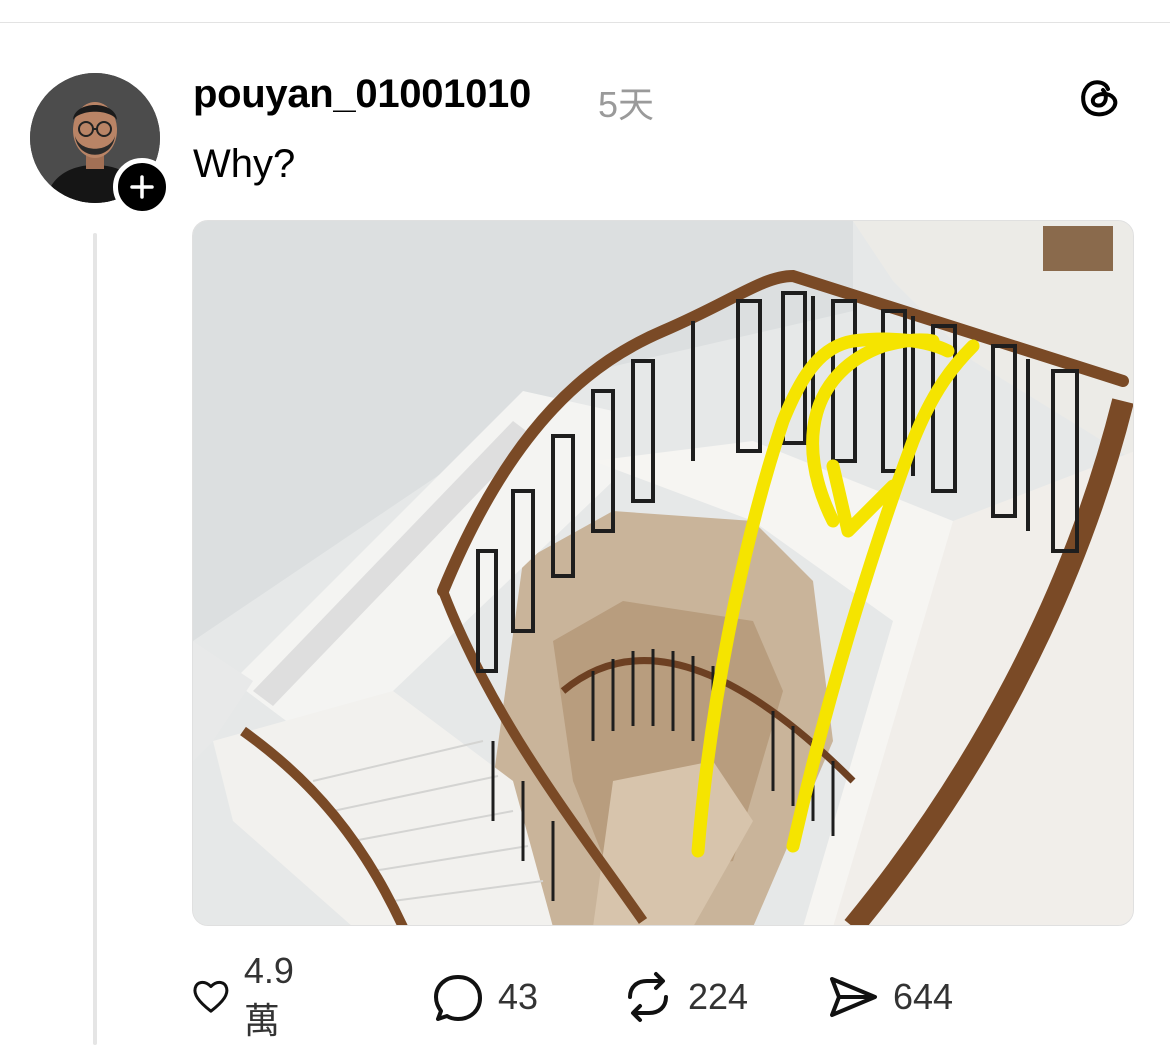 This screenshot has width=1170, height=1050. I want to click on heart-icon, so click(211, 996).